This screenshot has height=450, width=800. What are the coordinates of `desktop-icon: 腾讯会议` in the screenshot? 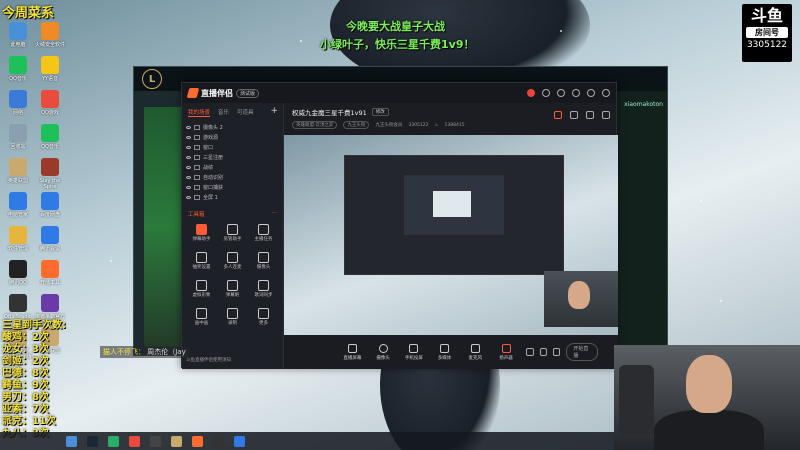 It's located at (50, 239).